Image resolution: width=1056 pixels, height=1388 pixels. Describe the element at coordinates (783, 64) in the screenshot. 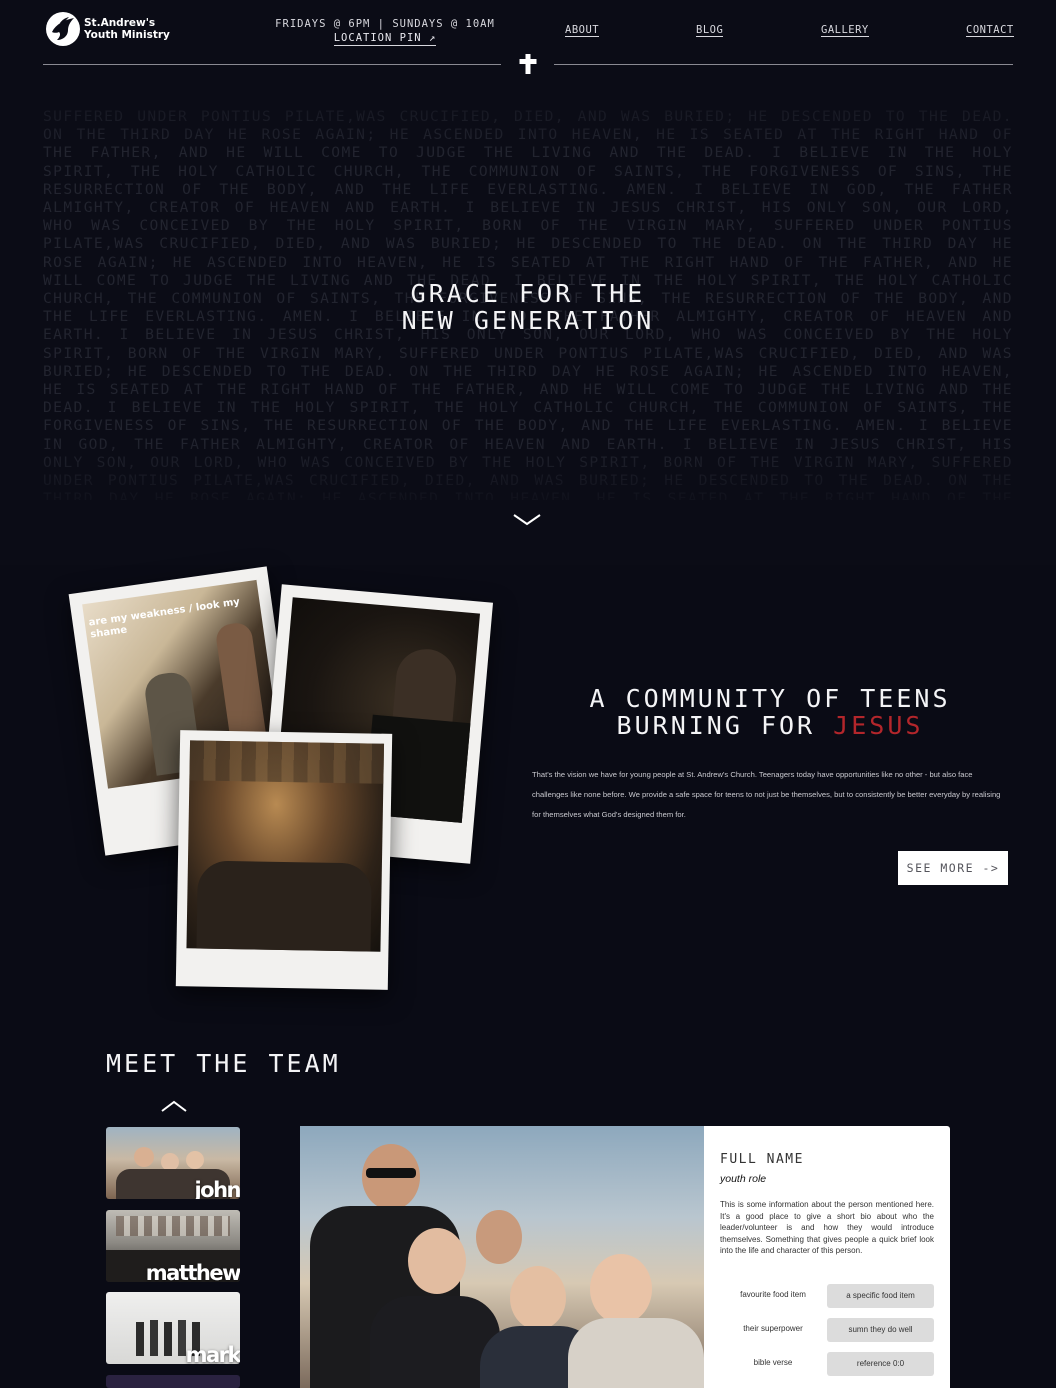

I see `header-divider-right` at that location.